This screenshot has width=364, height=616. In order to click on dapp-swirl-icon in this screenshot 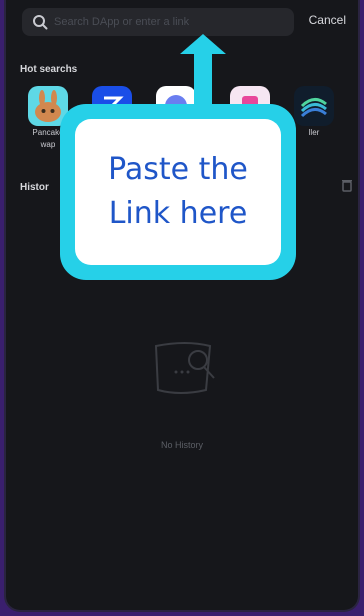, I will do `click(314, 106)`.